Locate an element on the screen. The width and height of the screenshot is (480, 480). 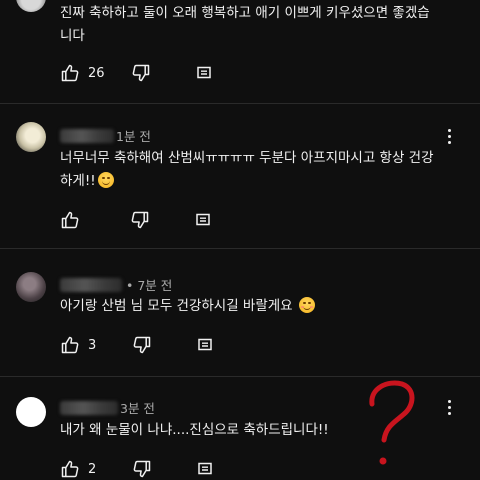
comment-meta: • 7분 전 is located at coordinates (116, 284).